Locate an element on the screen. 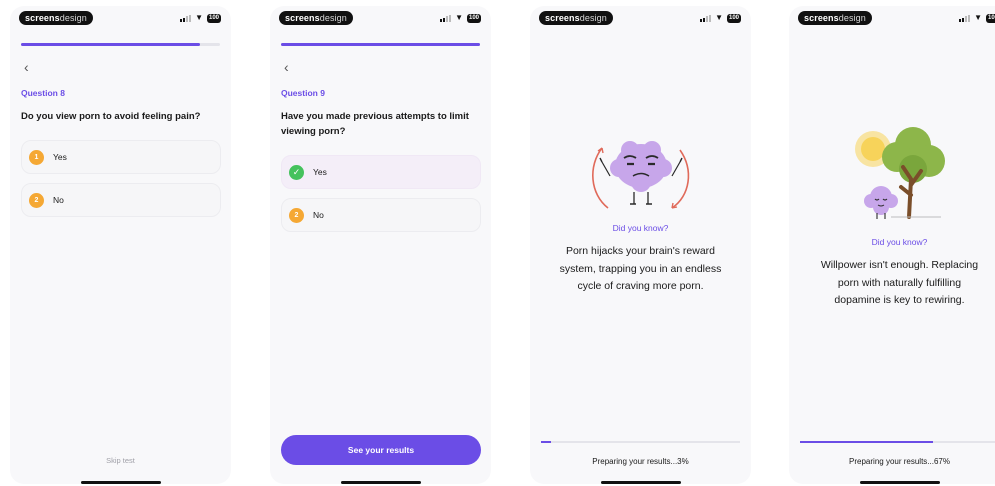 The height and width of the screenshot is (486, 995). option-number-badge: 1 is located at coordinates (36, 157).